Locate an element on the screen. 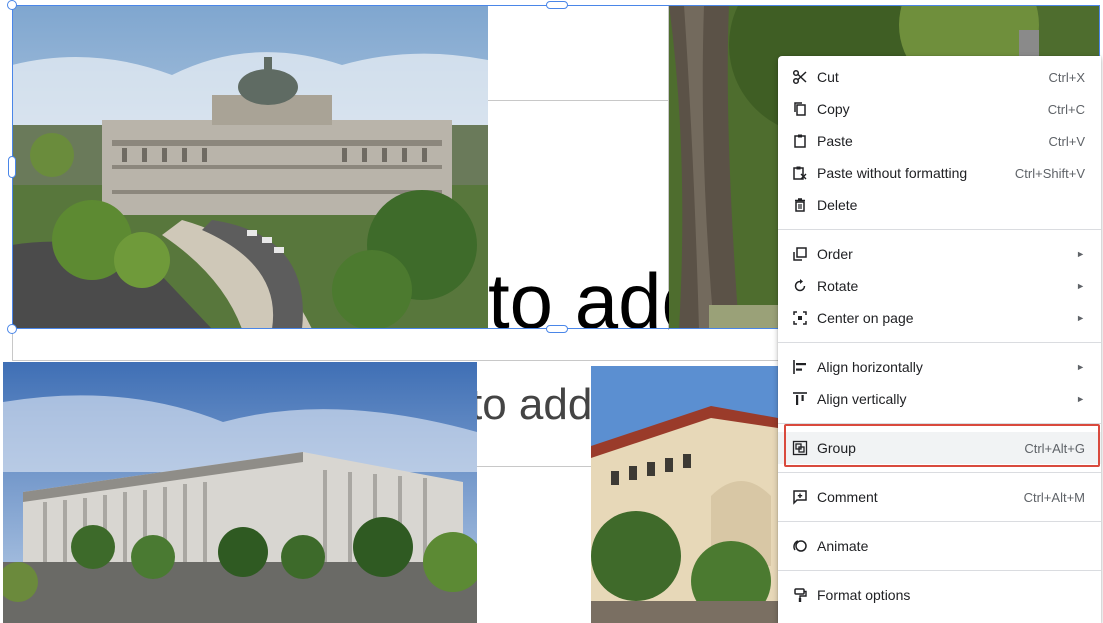 This screenshot has width=1103, height=623. menu-item-label: Copy is located at coordinates (833, 109).